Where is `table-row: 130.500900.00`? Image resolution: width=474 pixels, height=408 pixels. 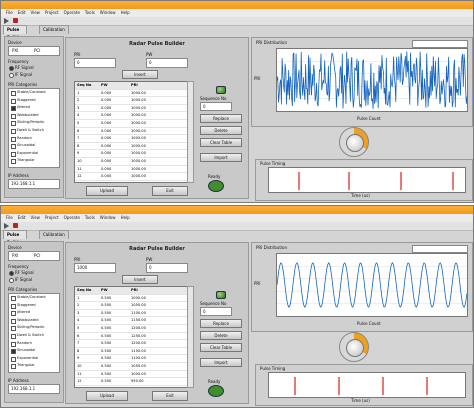 table-row: 130.500900.00 is located at coordinates (131, 387).